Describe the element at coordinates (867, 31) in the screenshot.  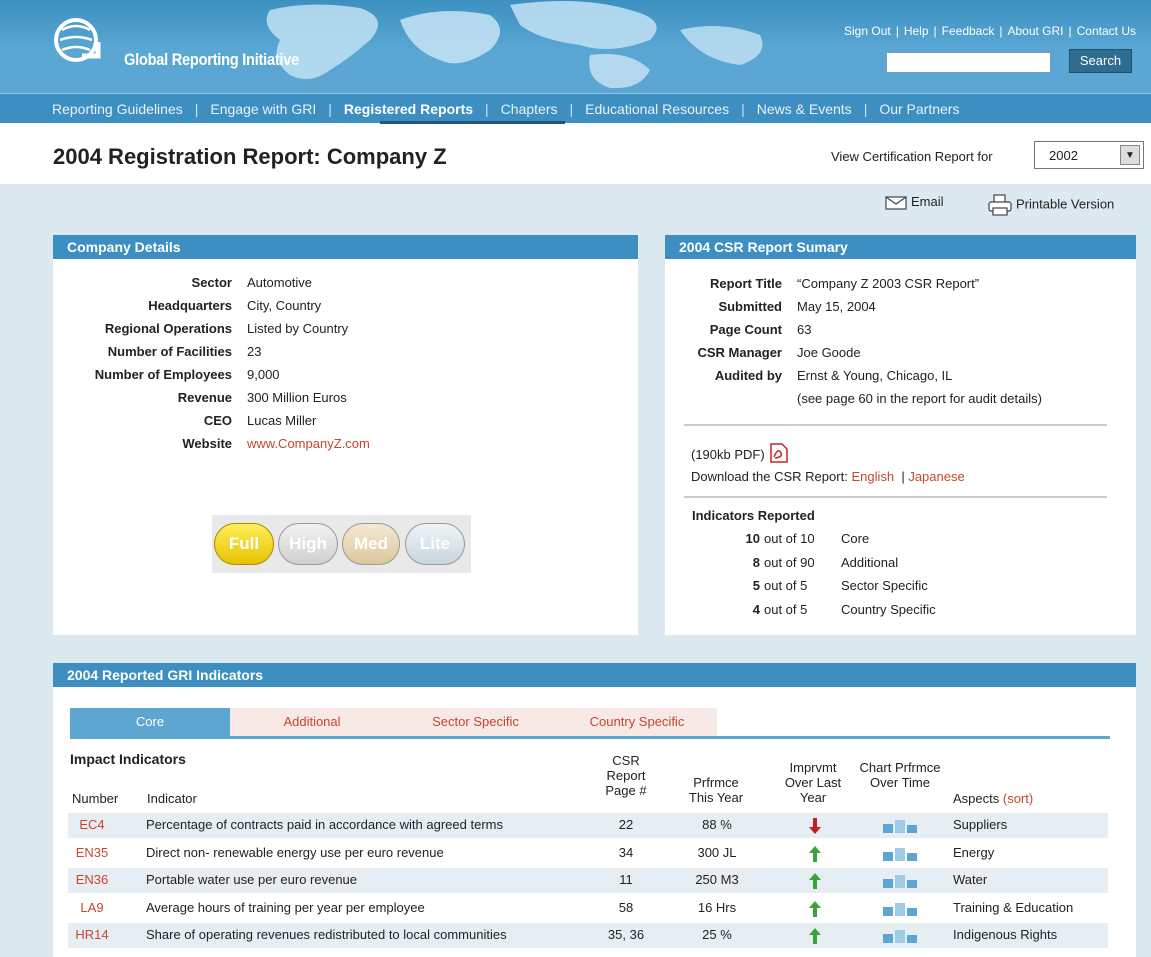
I see `sign-out-link: Sign Out` at that location.